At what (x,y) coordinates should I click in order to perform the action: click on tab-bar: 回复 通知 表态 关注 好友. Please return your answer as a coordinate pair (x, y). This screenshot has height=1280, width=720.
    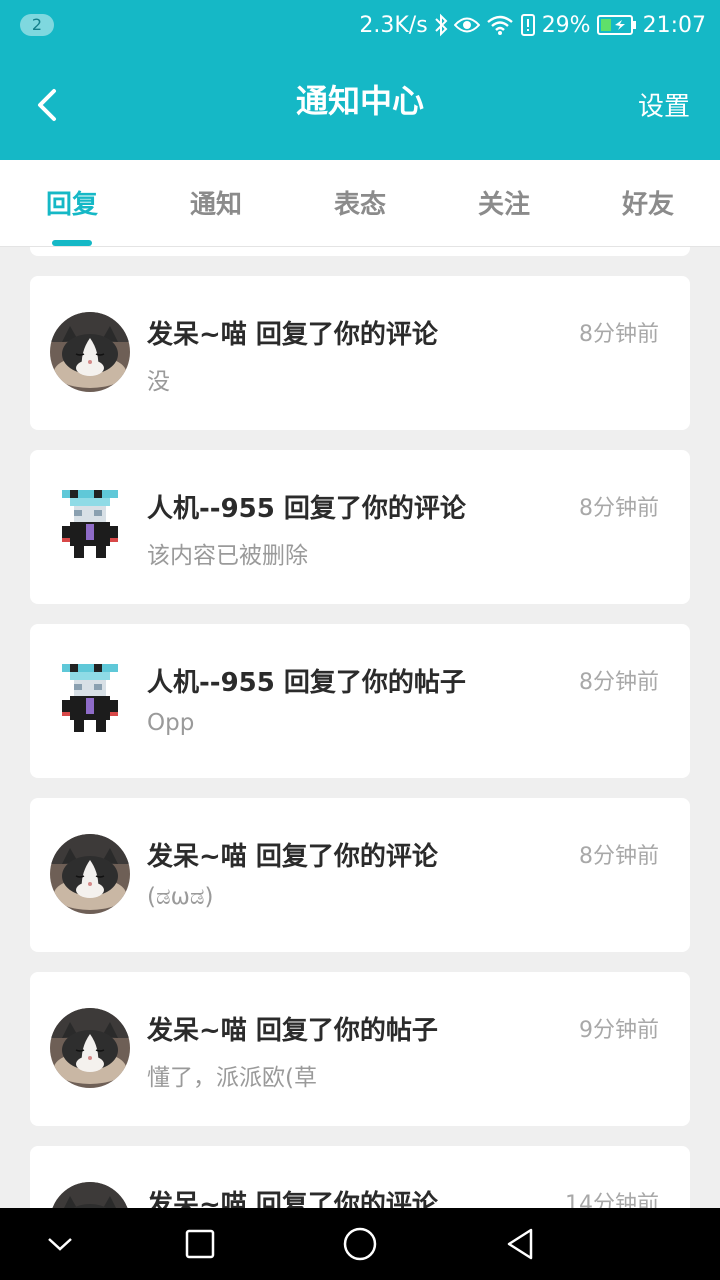
    Looking at the image, I should click on (360, 203).